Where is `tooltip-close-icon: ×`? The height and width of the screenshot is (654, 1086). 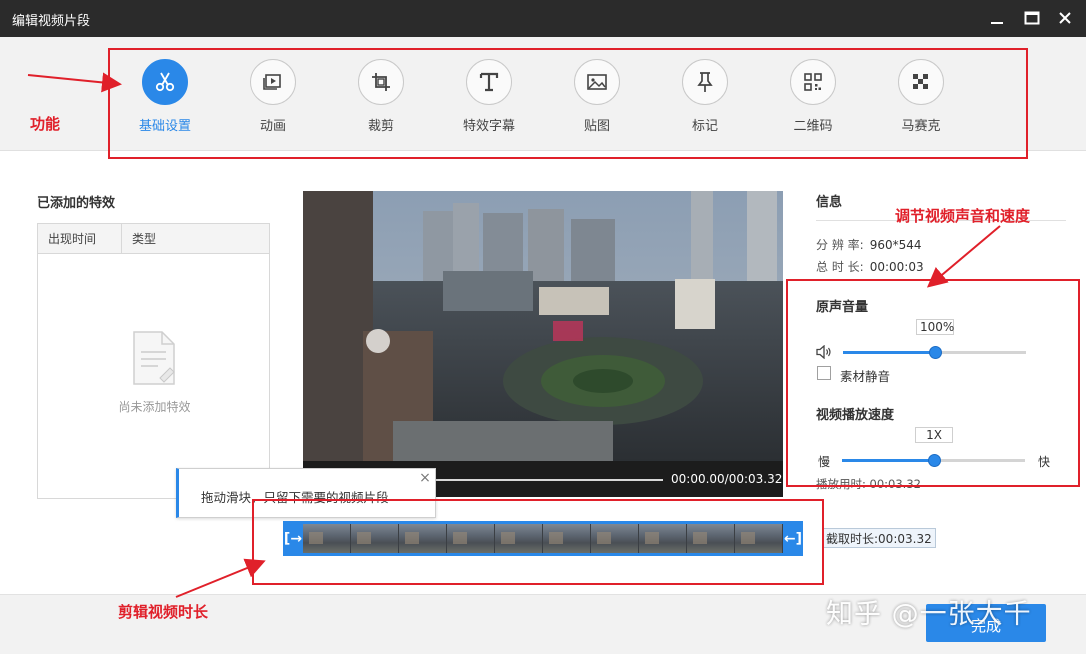 tooltip-close-icon: × is located at coordinates (425, 478).